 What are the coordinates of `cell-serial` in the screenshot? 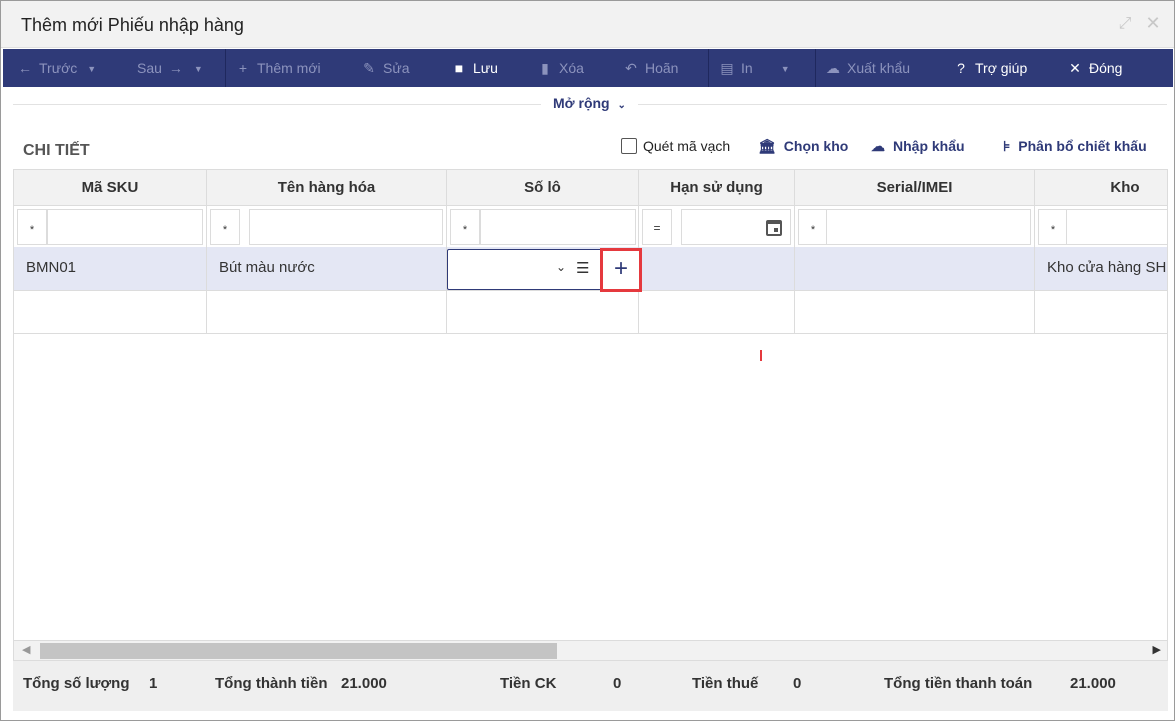 It's located at (915, 268).